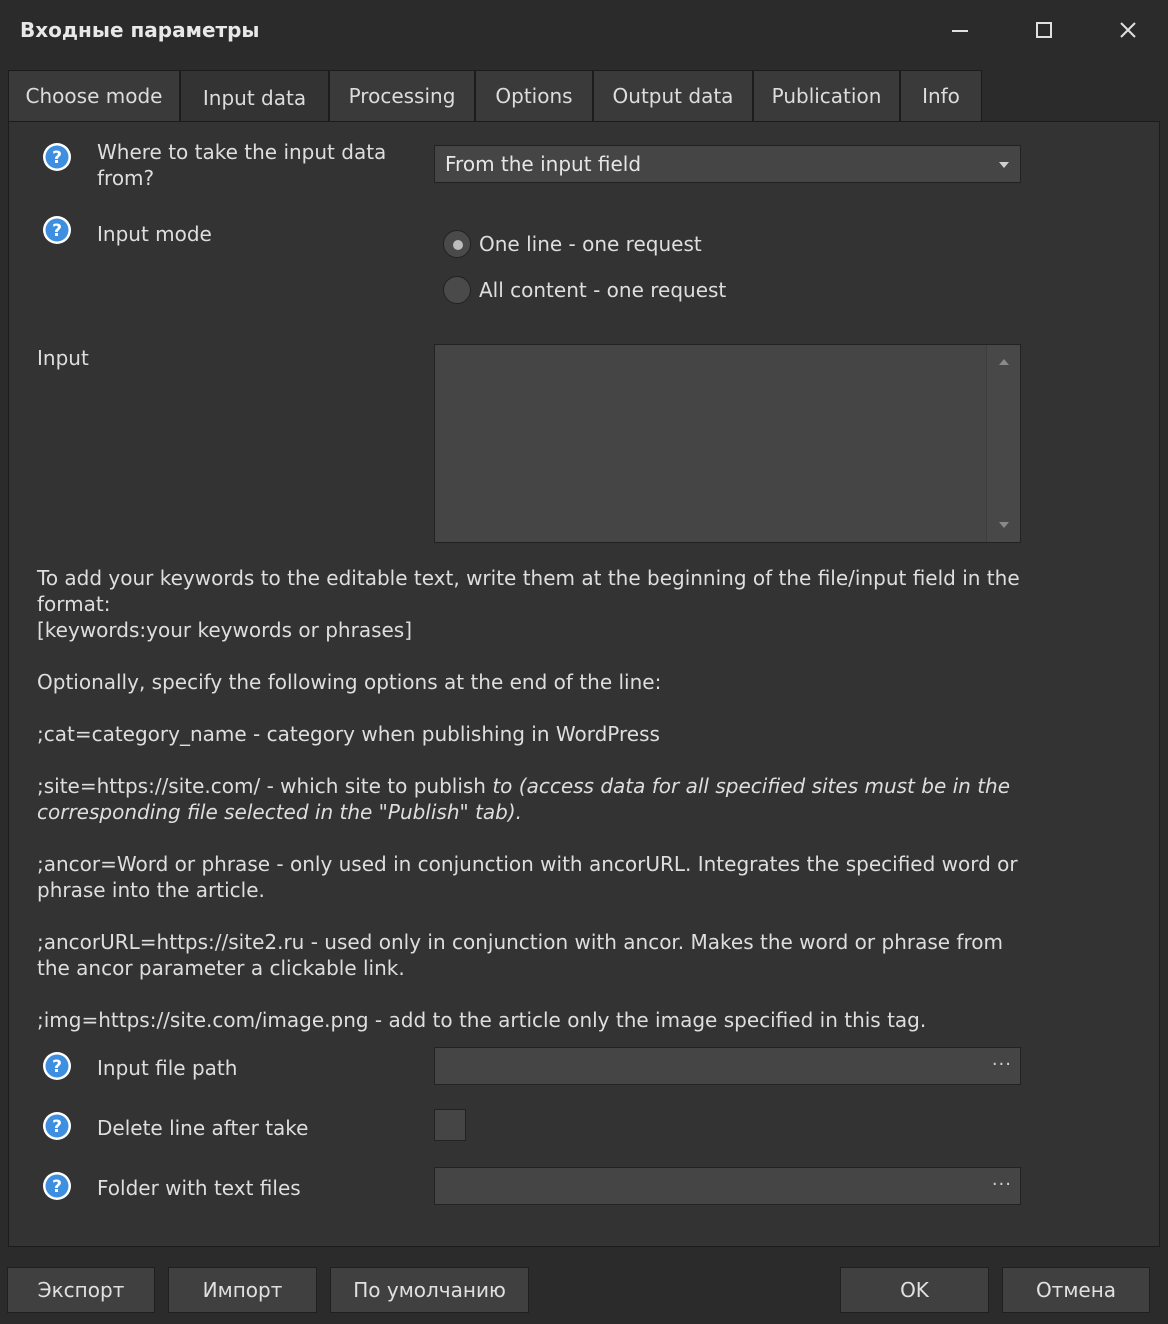  I want to click on close-button, so click(1128, 30).